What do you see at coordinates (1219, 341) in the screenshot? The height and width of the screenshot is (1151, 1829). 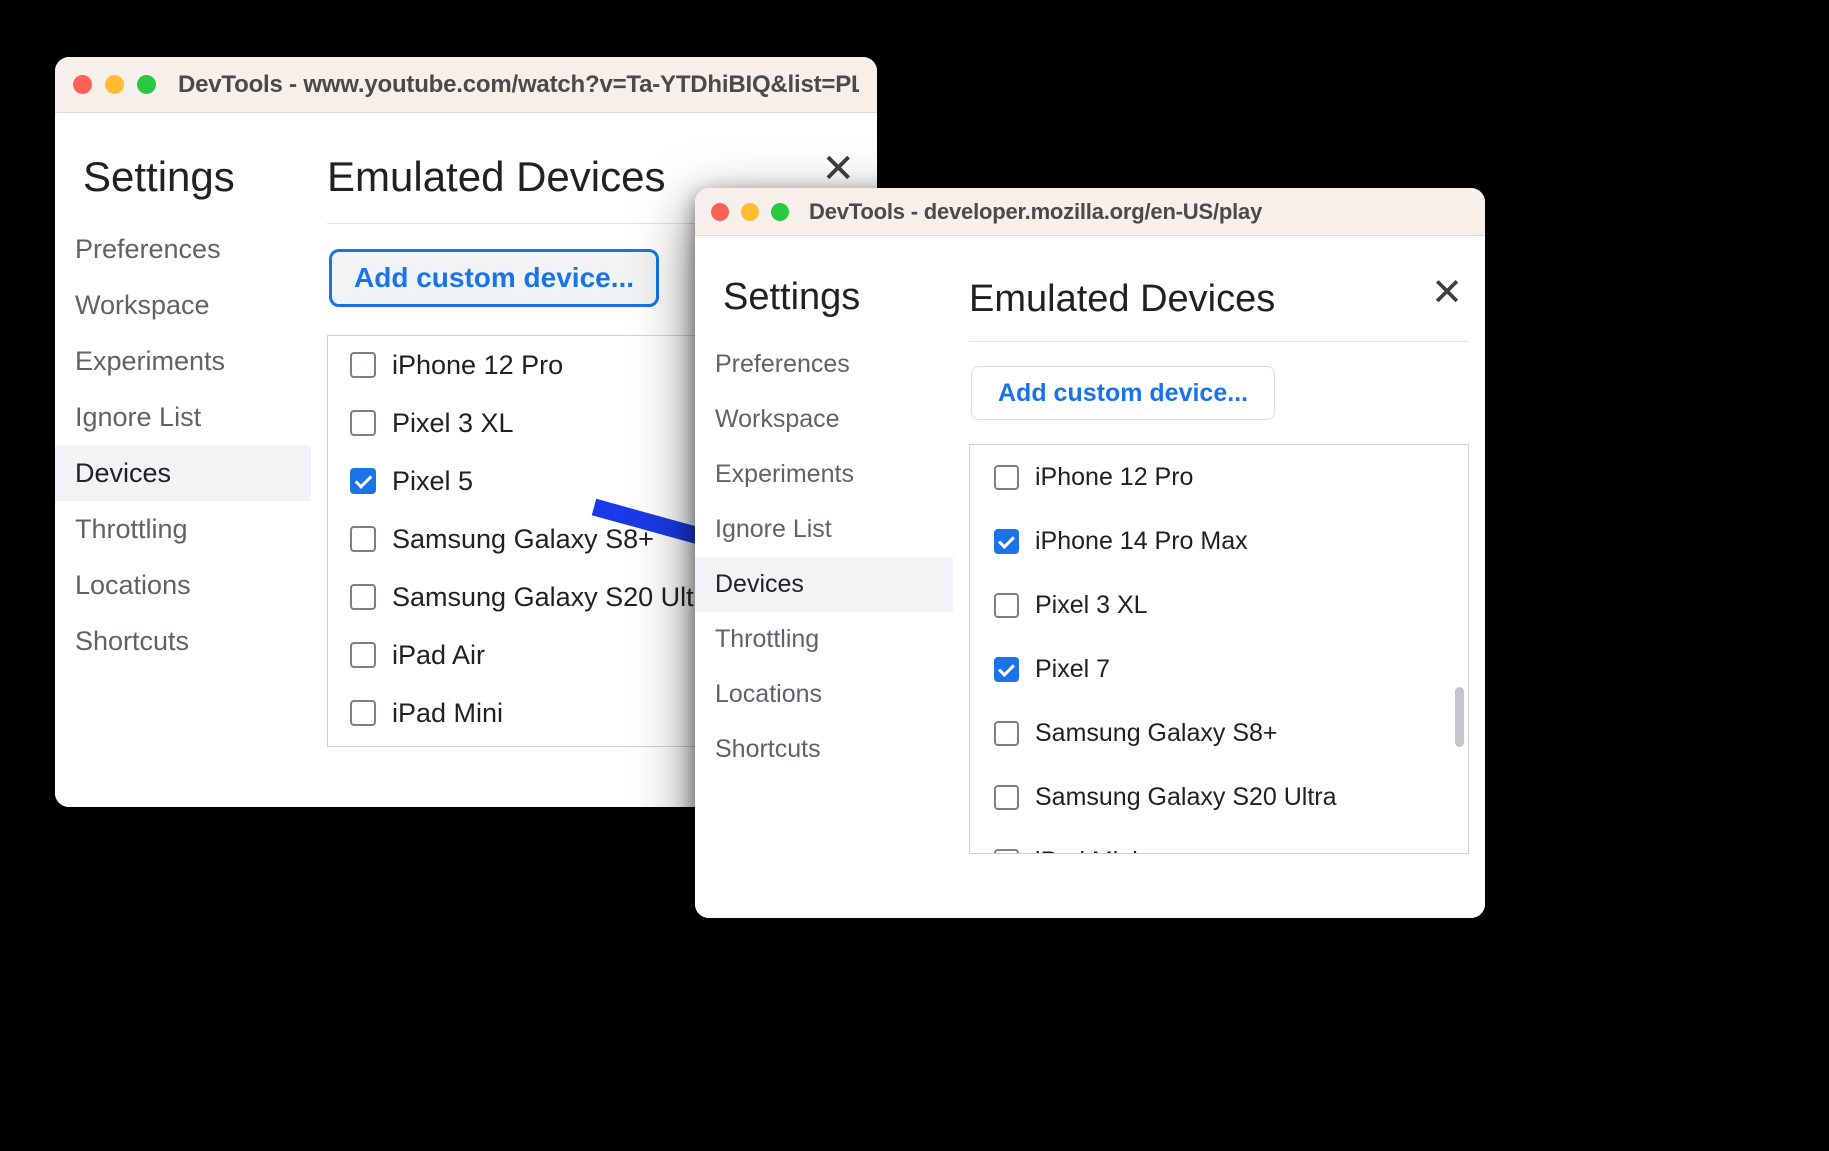 I see `panel-divider` at bounding box center [1219, 341].